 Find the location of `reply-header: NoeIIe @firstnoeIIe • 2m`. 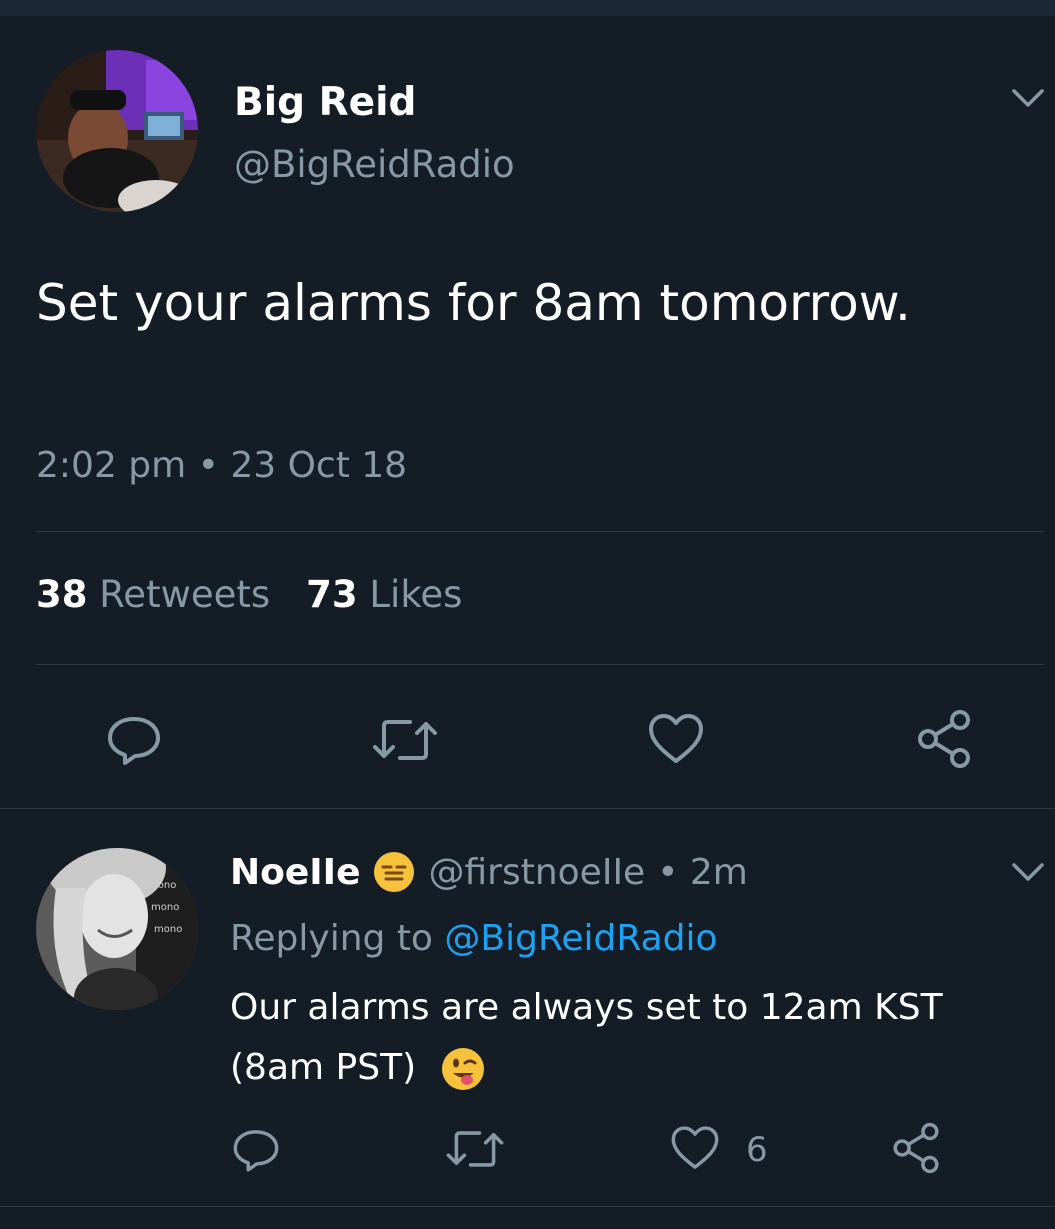

reply-header: NoeIIe @firstnoeIIe • 2m is located at coordinates (489, 872).